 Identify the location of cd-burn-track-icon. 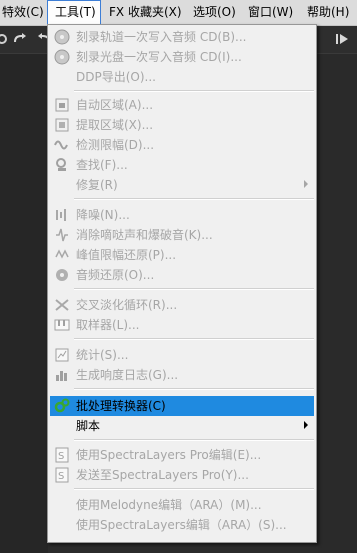
(62, 37).